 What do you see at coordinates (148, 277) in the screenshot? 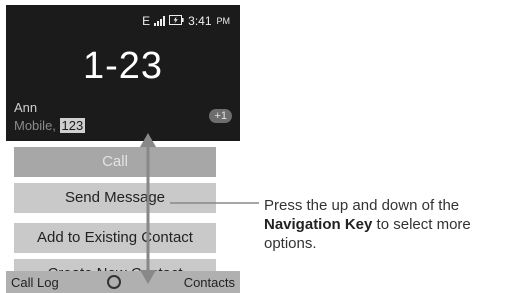
I see `arrow-down-icon` at bounding box center [148, 277].